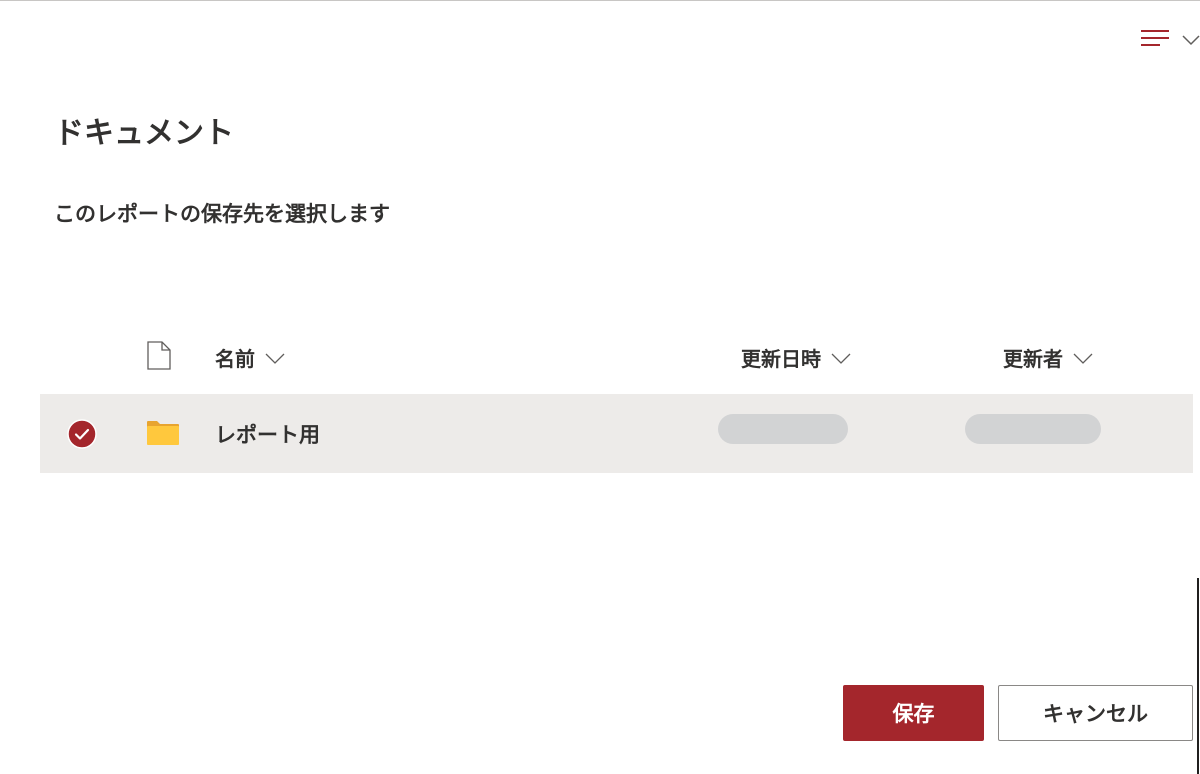 The width and height of the screenshot is (1200, 774). What do you see at coordinates (616, 356) in the screenshot?
I see `list-header: 名前 更新日時 更新者` at bounding box center [616, 356].